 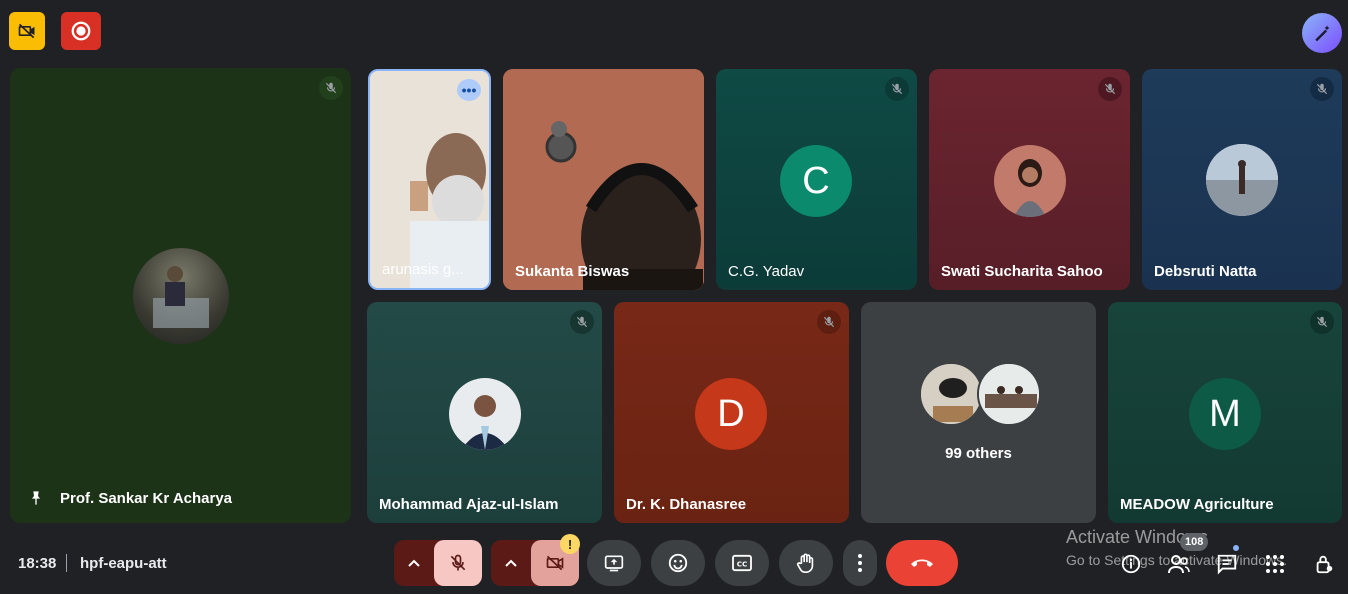 I want to click on captions-button: CC, so click(x=742, y=563).